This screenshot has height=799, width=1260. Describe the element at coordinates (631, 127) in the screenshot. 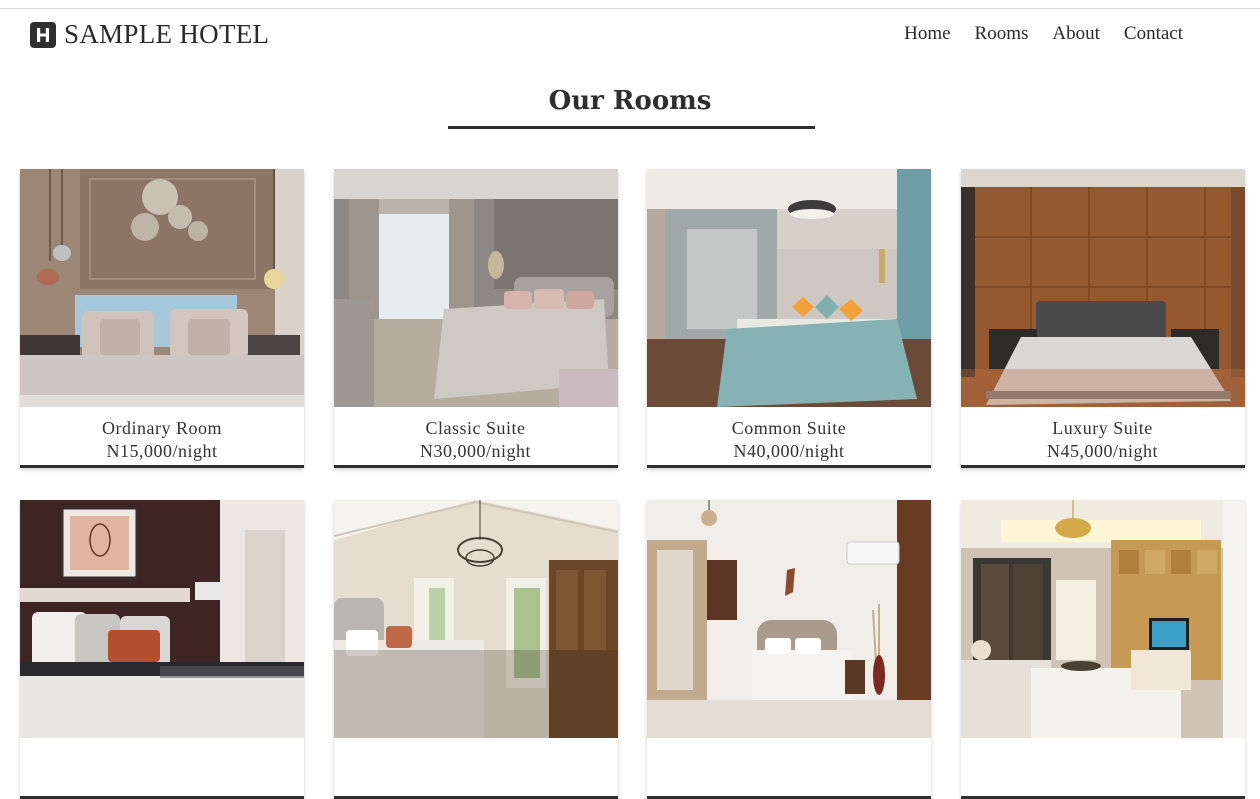

I see `title-underline` at that location.